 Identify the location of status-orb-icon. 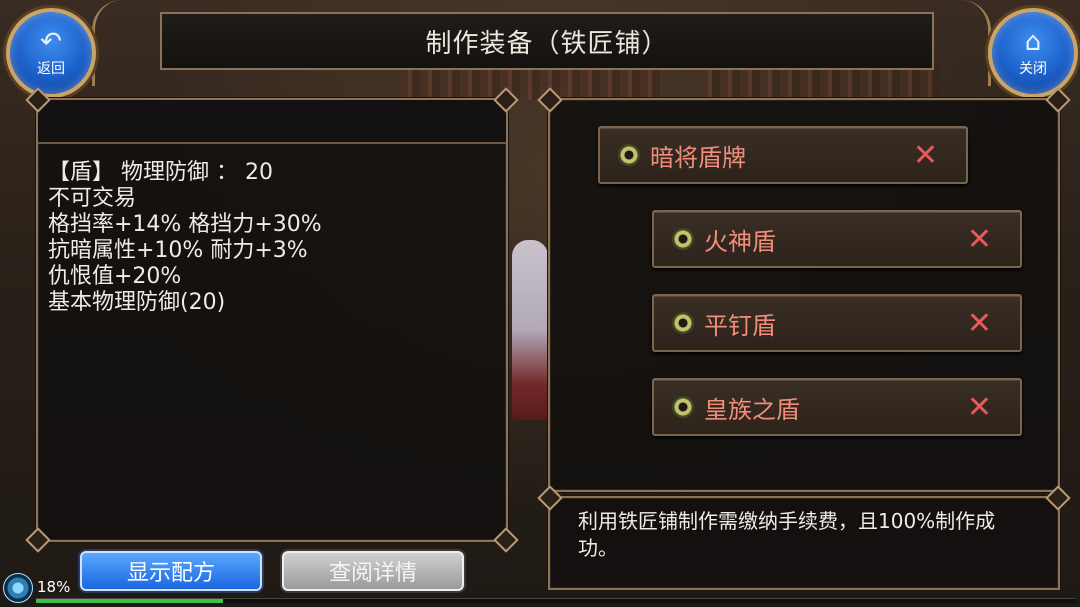
(18, 588).